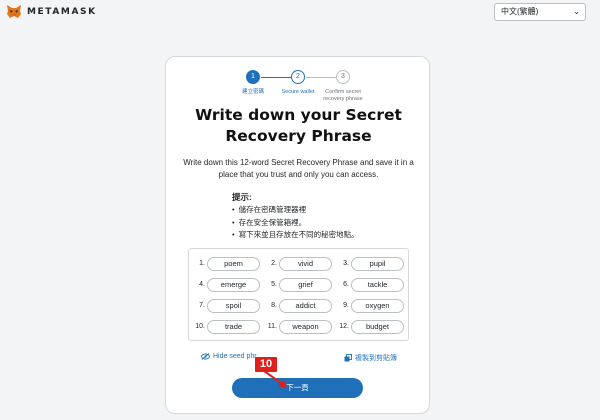 Image resolution: width=600 pixels, height=420 pixels. What do you see at coordinates (14, 11) in the screenshot?
I see `fox-icon` at bounding box center [14, 11].